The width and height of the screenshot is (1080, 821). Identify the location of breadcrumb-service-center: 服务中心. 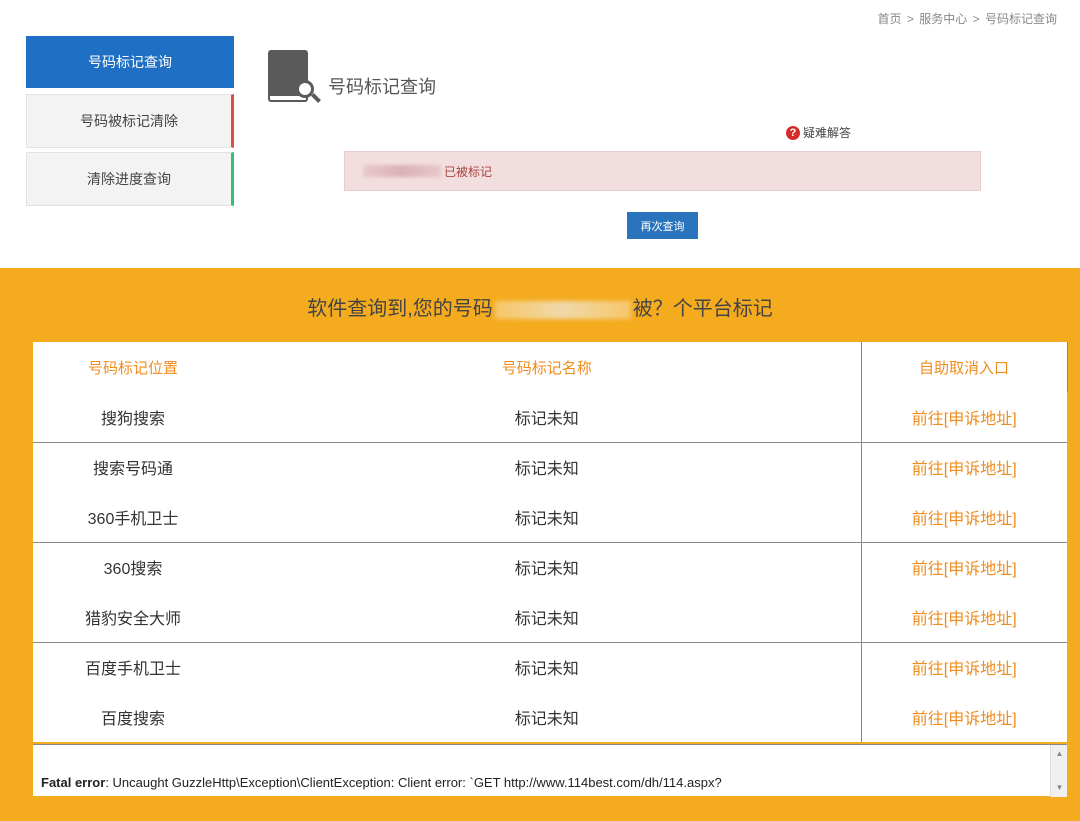
(943, 19).